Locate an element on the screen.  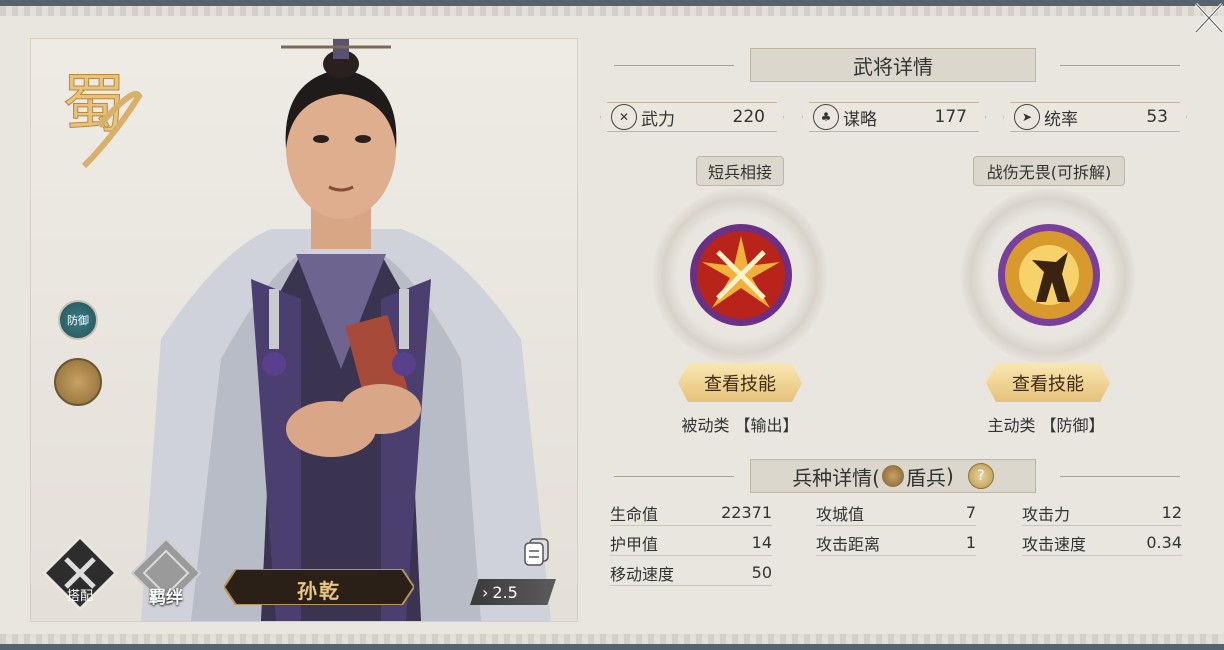
troop-stat-hp: 生命值 22371 is located at coordinates (691, 513).